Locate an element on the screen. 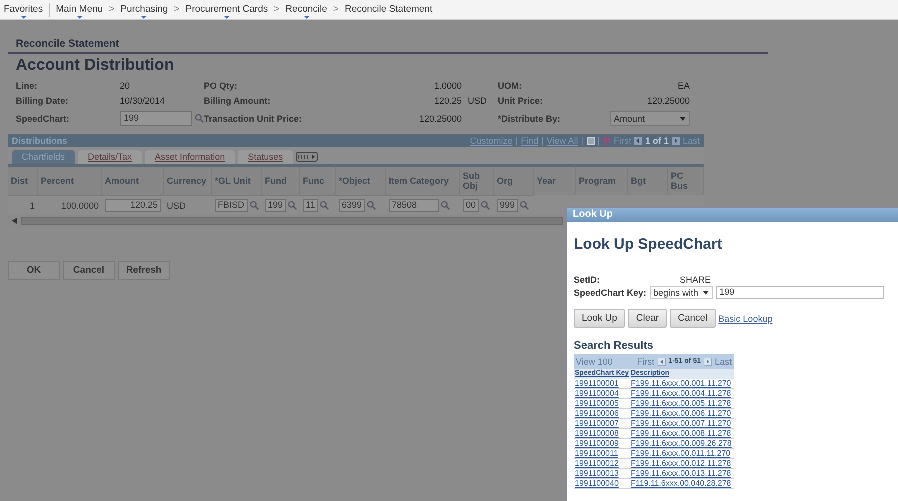 The width and height of the screenshot is (898, 501). result-link: 1991100013 is located at coordinates (597, 473).